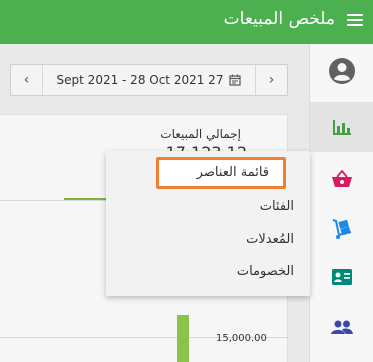  I want to click on chevron-left-icon: ‹, so click(26, 80).